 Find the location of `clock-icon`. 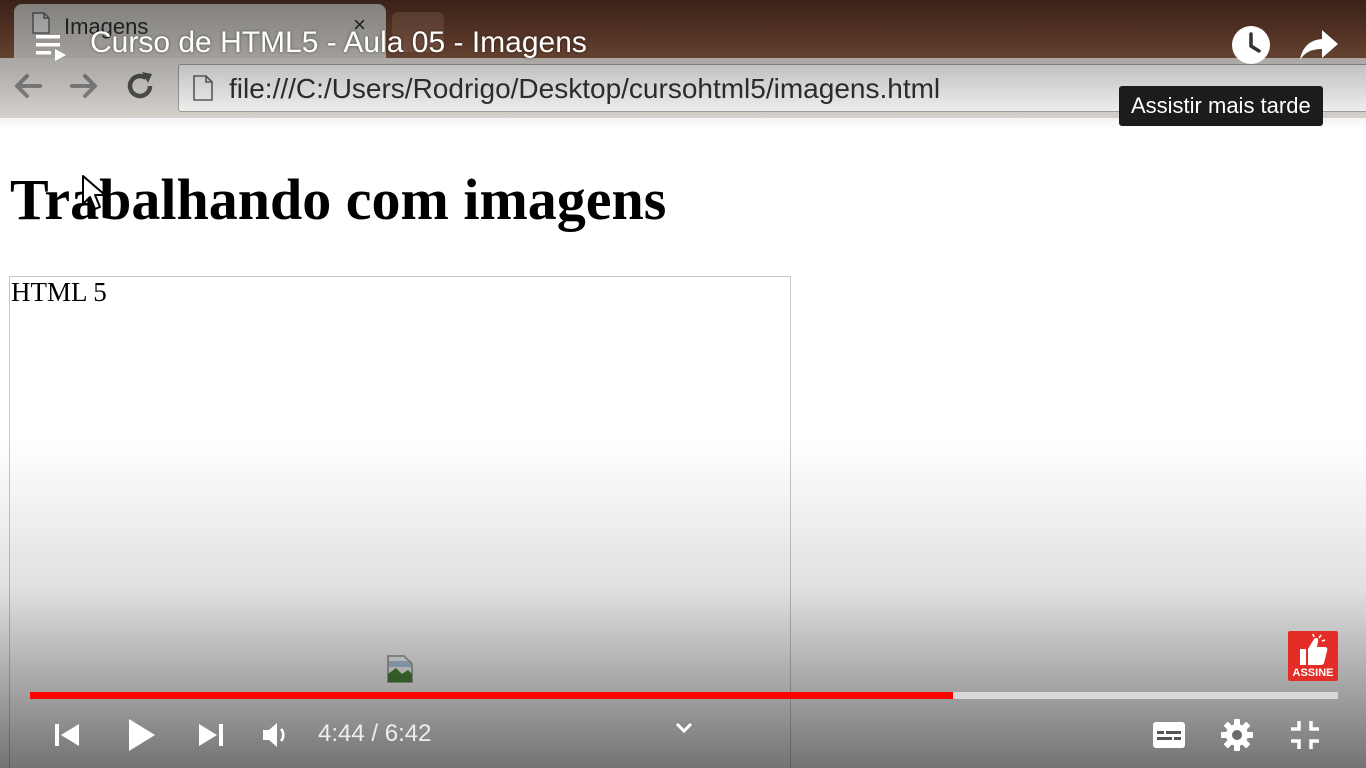

clock-icon is located at coordinates (1251, 45).